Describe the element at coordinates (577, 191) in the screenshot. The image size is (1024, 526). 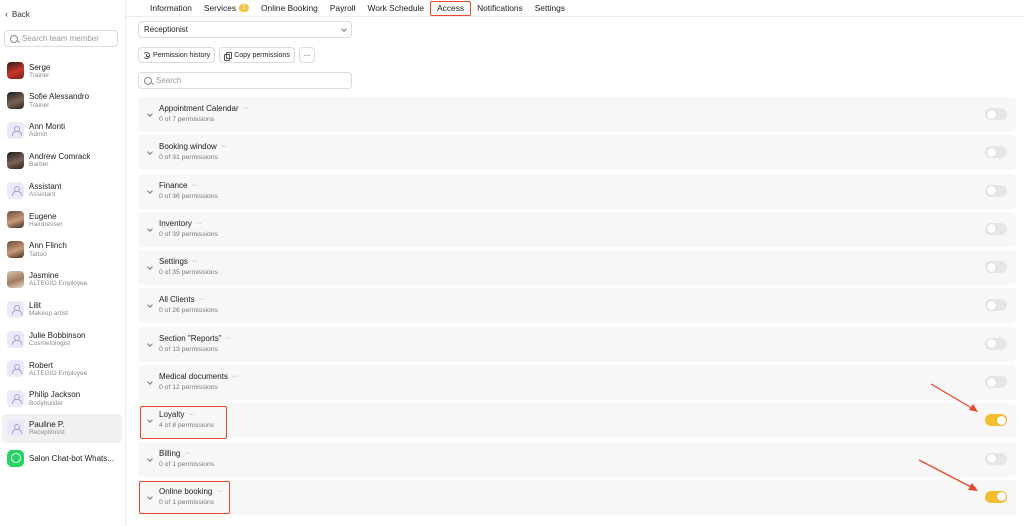
I see `permission-section: Finance ··· 0 of 36 permissions` at that location.